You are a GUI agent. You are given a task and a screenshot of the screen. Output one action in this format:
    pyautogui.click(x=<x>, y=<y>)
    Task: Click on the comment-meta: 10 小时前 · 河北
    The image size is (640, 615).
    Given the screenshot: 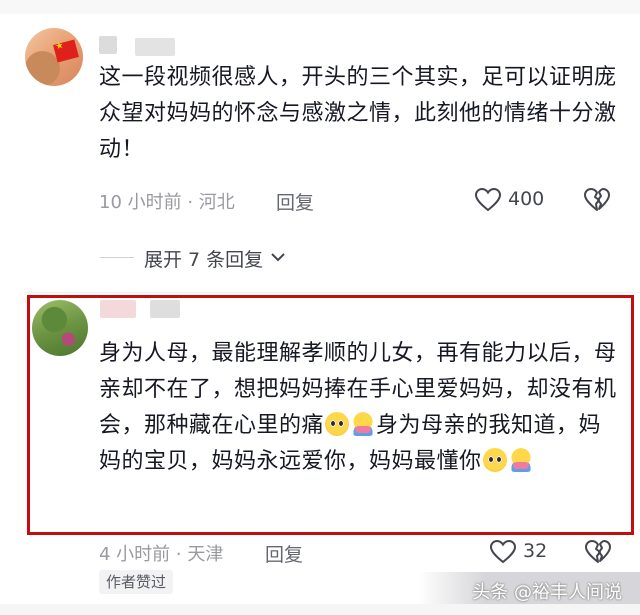 What is the action you would take?
    pyautogui.click(x=167, y=202)
    